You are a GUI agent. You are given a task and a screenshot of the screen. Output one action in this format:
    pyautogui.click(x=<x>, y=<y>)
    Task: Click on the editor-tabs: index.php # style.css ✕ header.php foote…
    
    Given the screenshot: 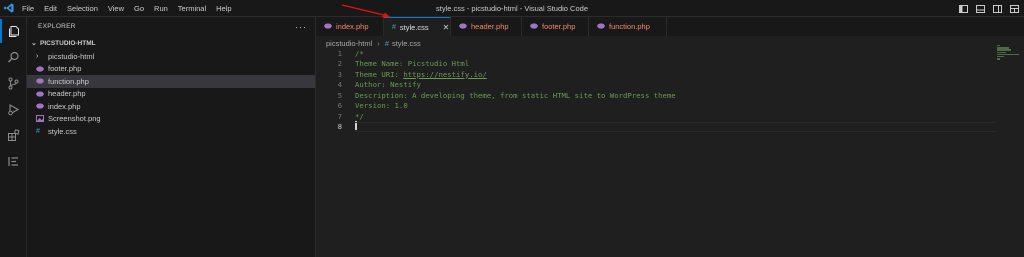 What is the action you would take?
    pyautogui.click(x=670, y=26)
    